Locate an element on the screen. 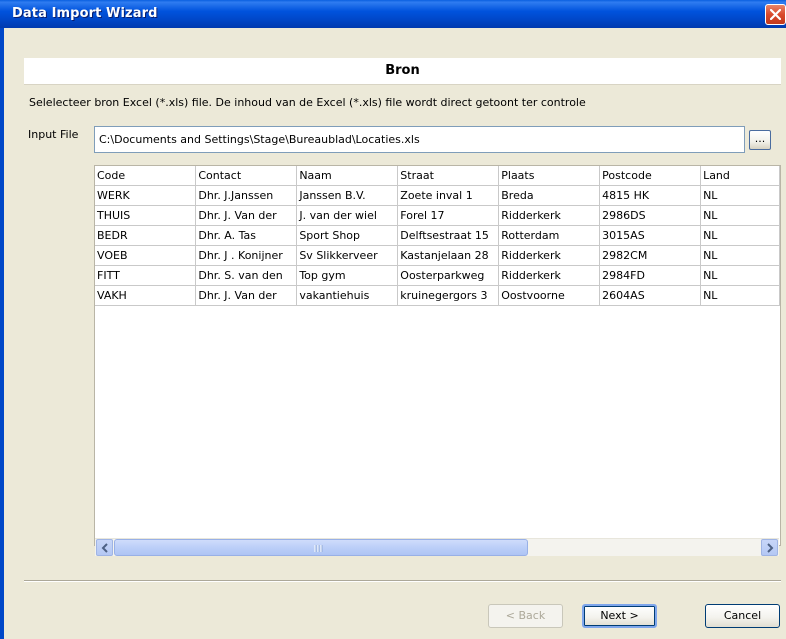 This screenshot has width=786, height=639. table-cell: VOEB is located at coordinates (146, 255).